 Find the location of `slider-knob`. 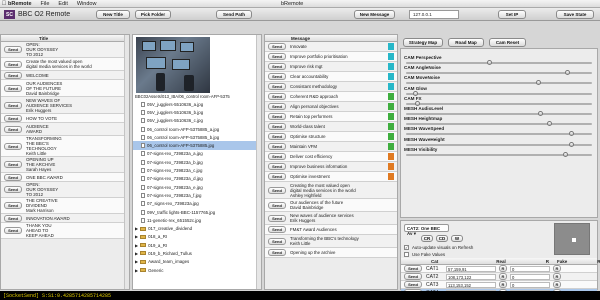

slider-knob is located at coordinates (566, 154).